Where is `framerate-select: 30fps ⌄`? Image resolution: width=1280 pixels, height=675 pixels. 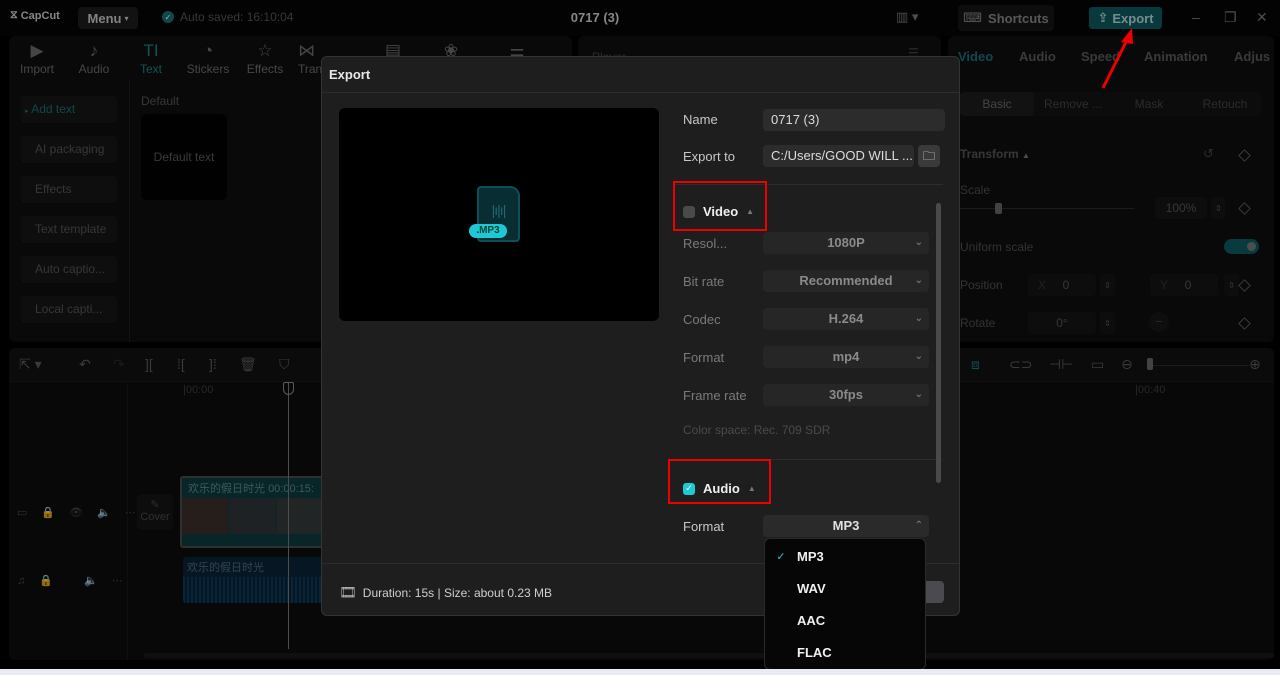 framerate-select: 30fps ⌄ is located at coordinates (846, 395).